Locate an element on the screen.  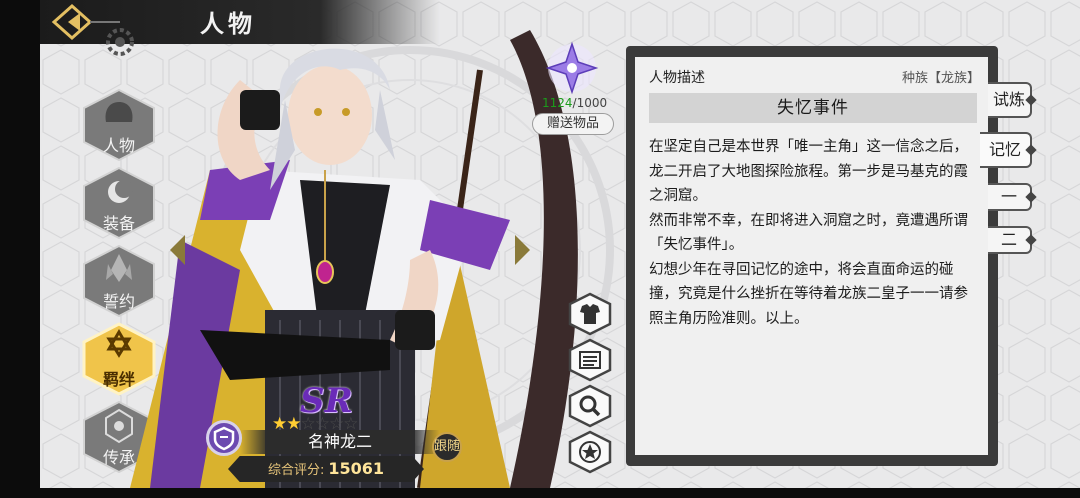
score-display: 综合评分: 15061 is located at coordinates (326, 470).